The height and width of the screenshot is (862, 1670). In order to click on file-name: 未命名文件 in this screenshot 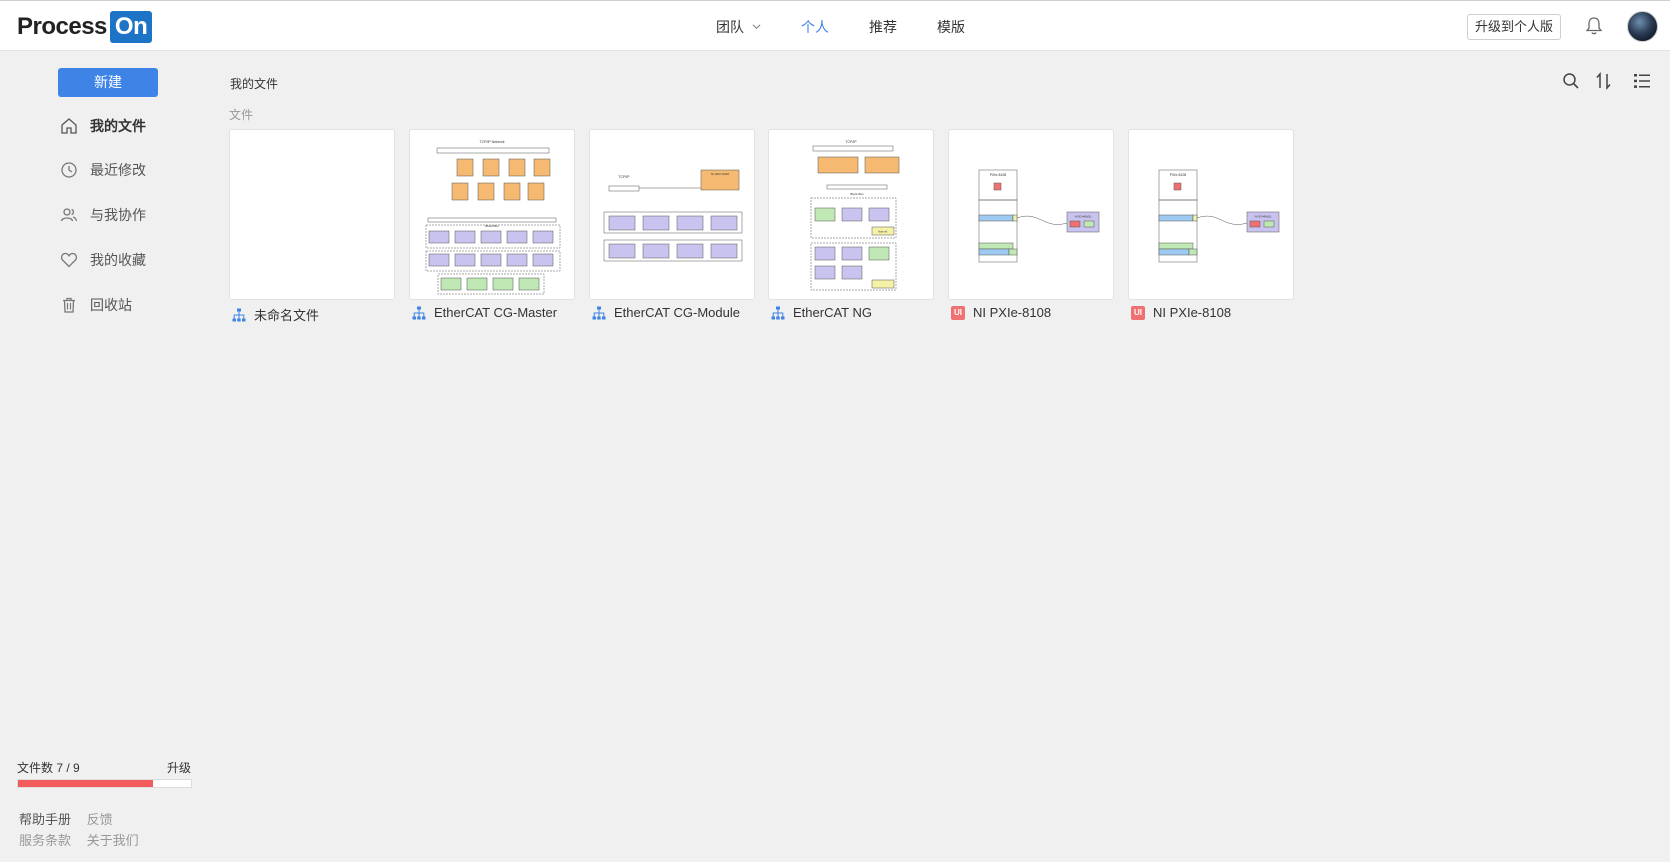, I will do `click(286, 314)`.